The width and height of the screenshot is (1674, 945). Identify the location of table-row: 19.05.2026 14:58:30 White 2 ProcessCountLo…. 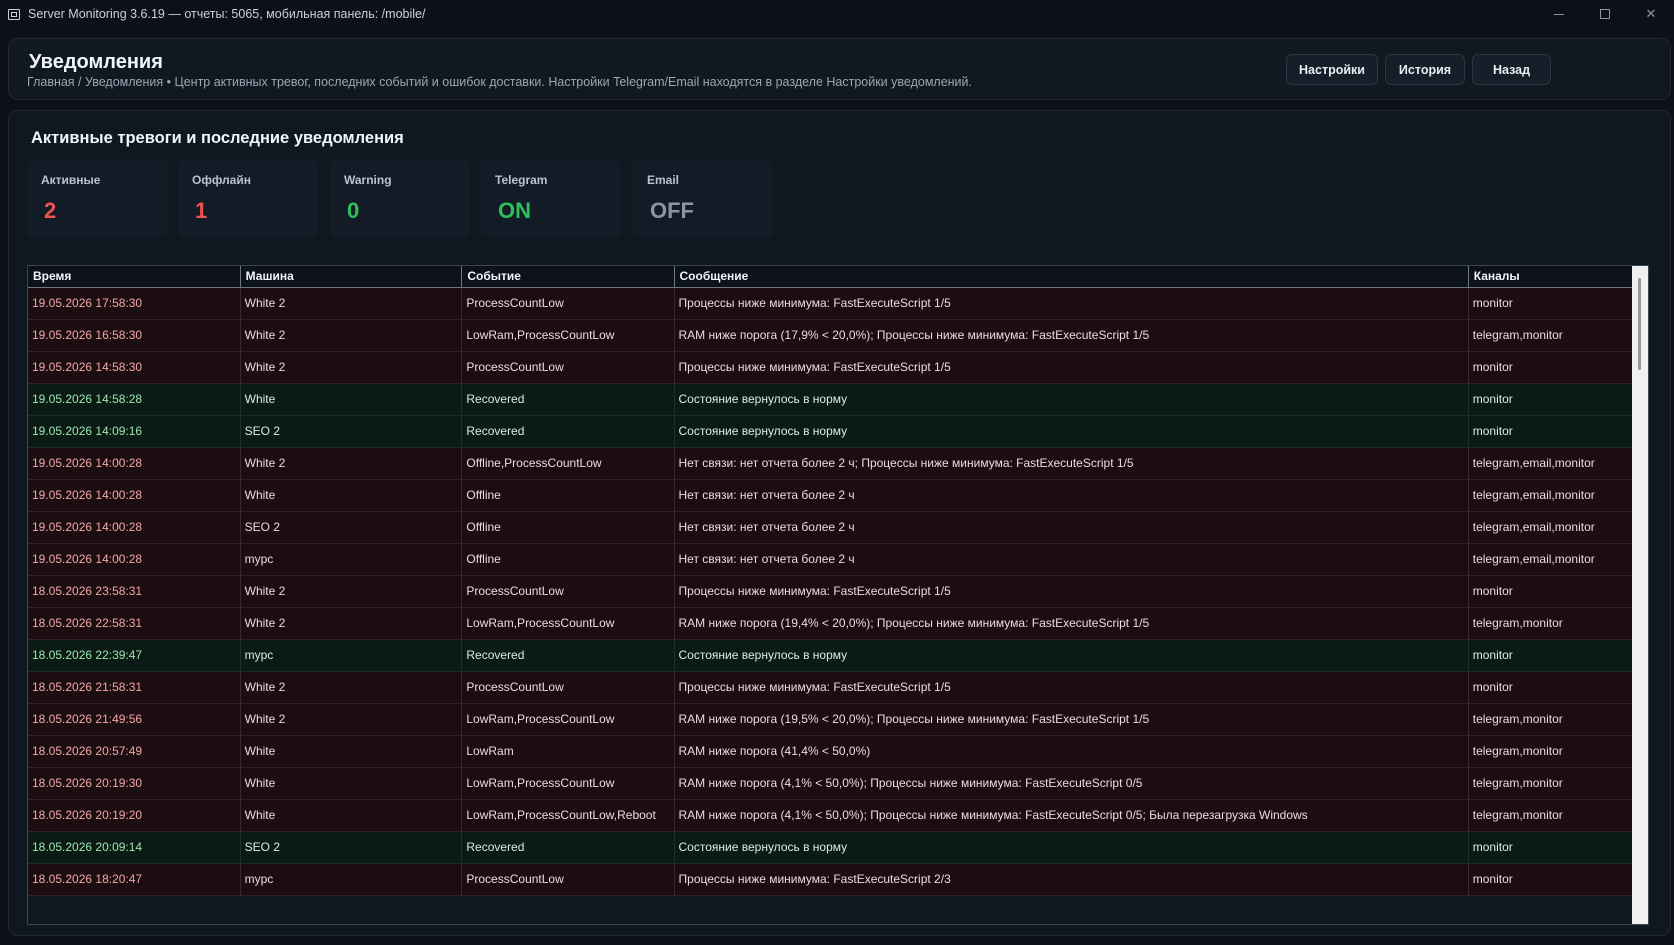
(831, 367).